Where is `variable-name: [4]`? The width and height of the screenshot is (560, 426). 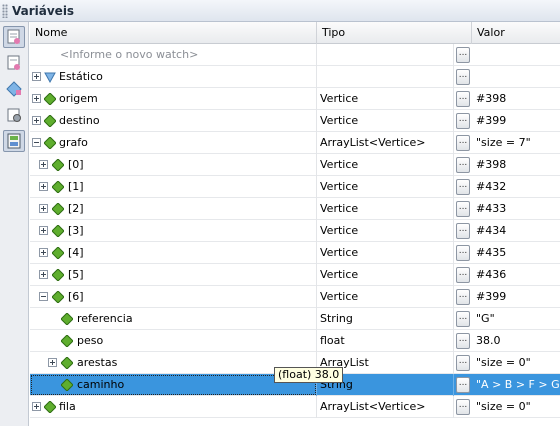
variable-name: [4] is located at coordinates (76, 252).